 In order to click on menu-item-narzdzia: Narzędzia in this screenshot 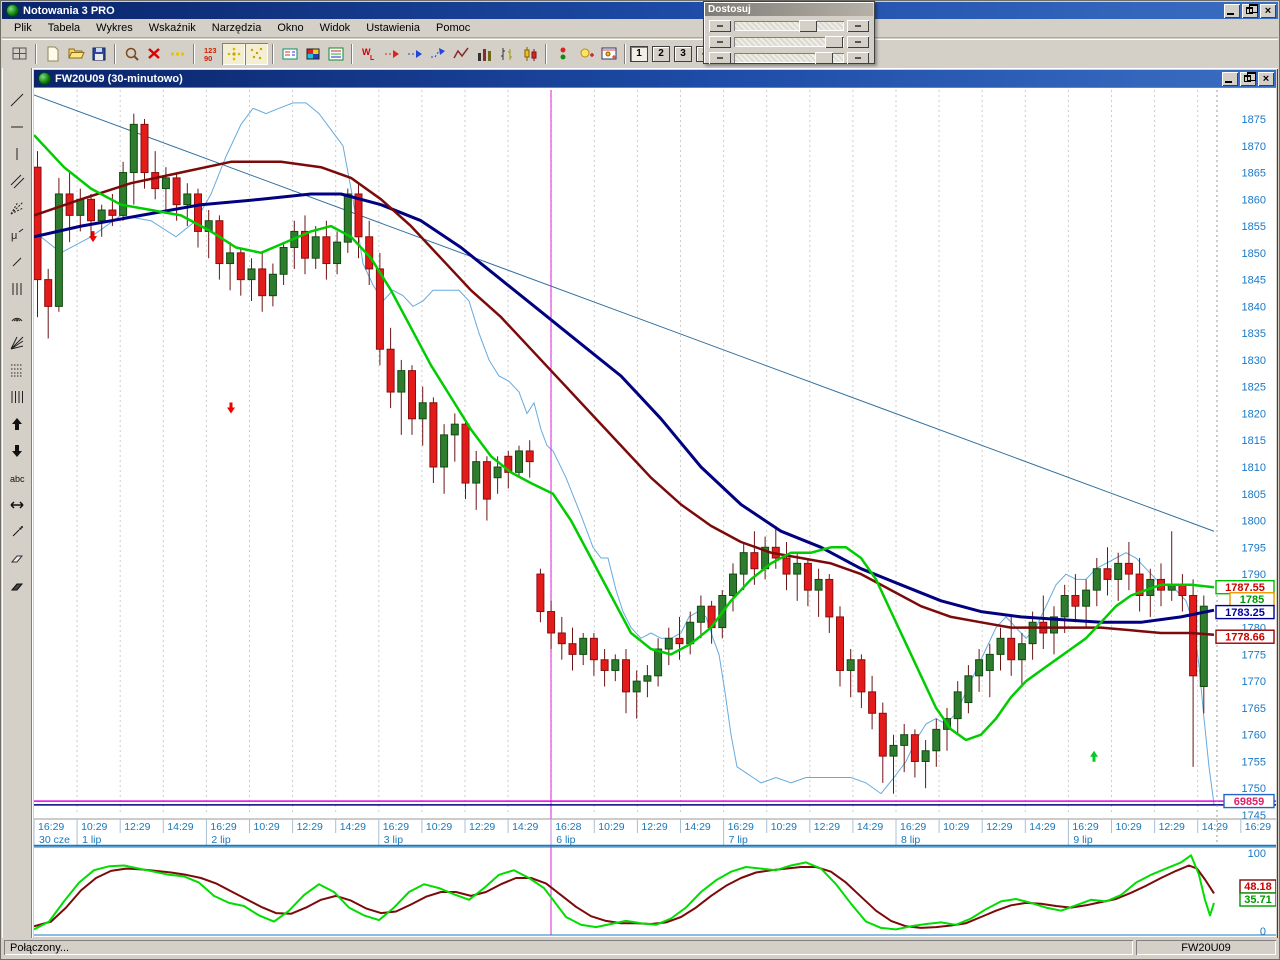, I will do `click(237, 28)`.